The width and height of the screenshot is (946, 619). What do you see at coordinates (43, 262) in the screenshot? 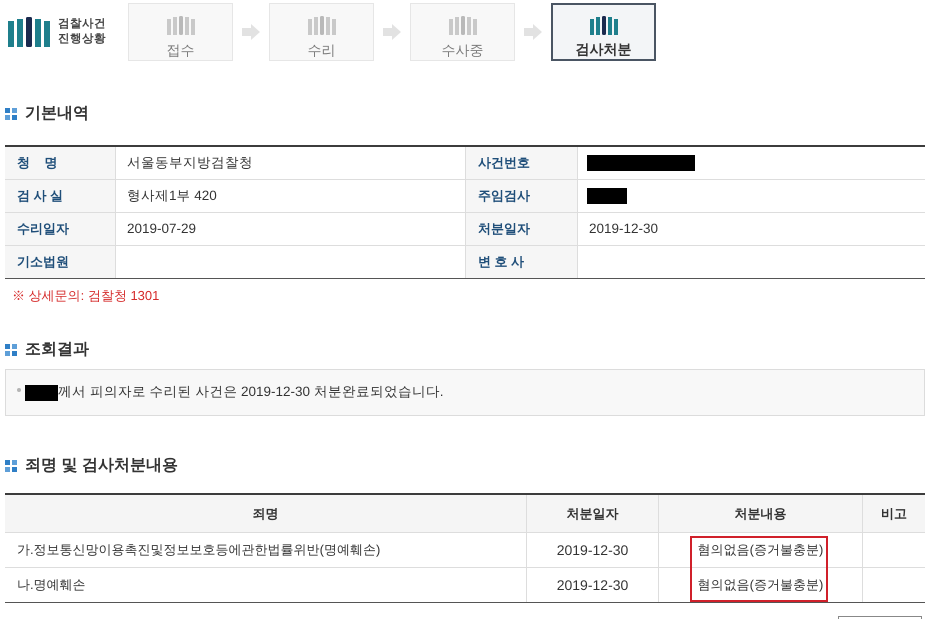
I see `field-label: 기소법원` at bounding box center [43, 262].